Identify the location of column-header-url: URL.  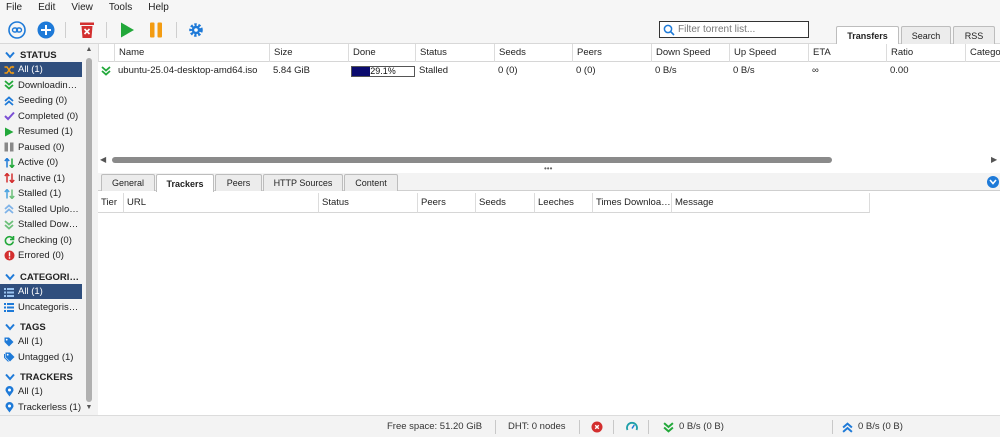
(221, 203).